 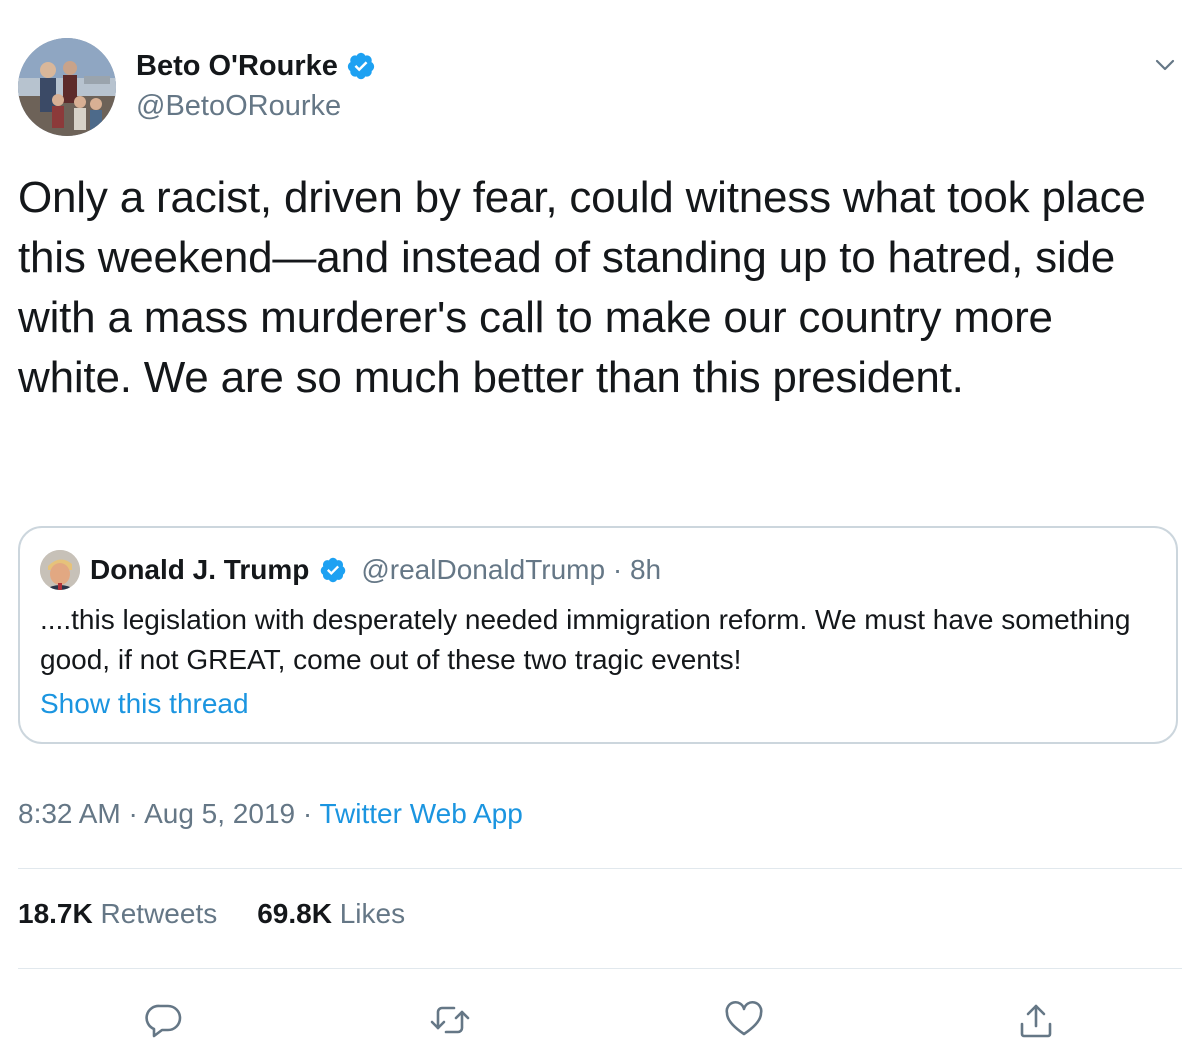 What do you see at coordinates (511, 569) in the screenshot?
I see `quoted-author-handle-time: @realDonaldTrump · 8h` at bounding box center [511, 569].